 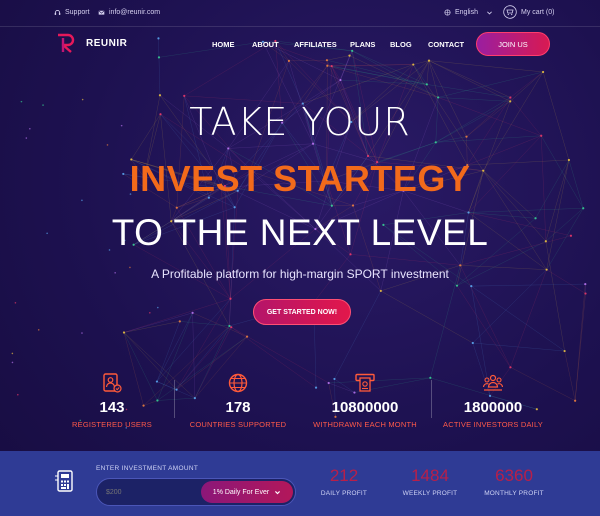 I want to click on profit-label: MONTHLY PROFIT, so click(x=514, y=493).